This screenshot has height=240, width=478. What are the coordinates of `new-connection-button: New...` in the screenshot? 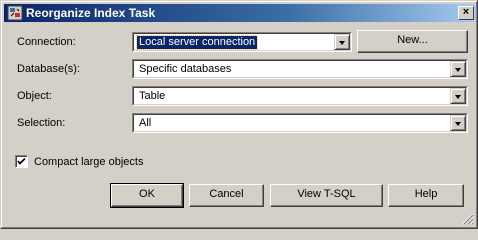 It's located at (412, 41).